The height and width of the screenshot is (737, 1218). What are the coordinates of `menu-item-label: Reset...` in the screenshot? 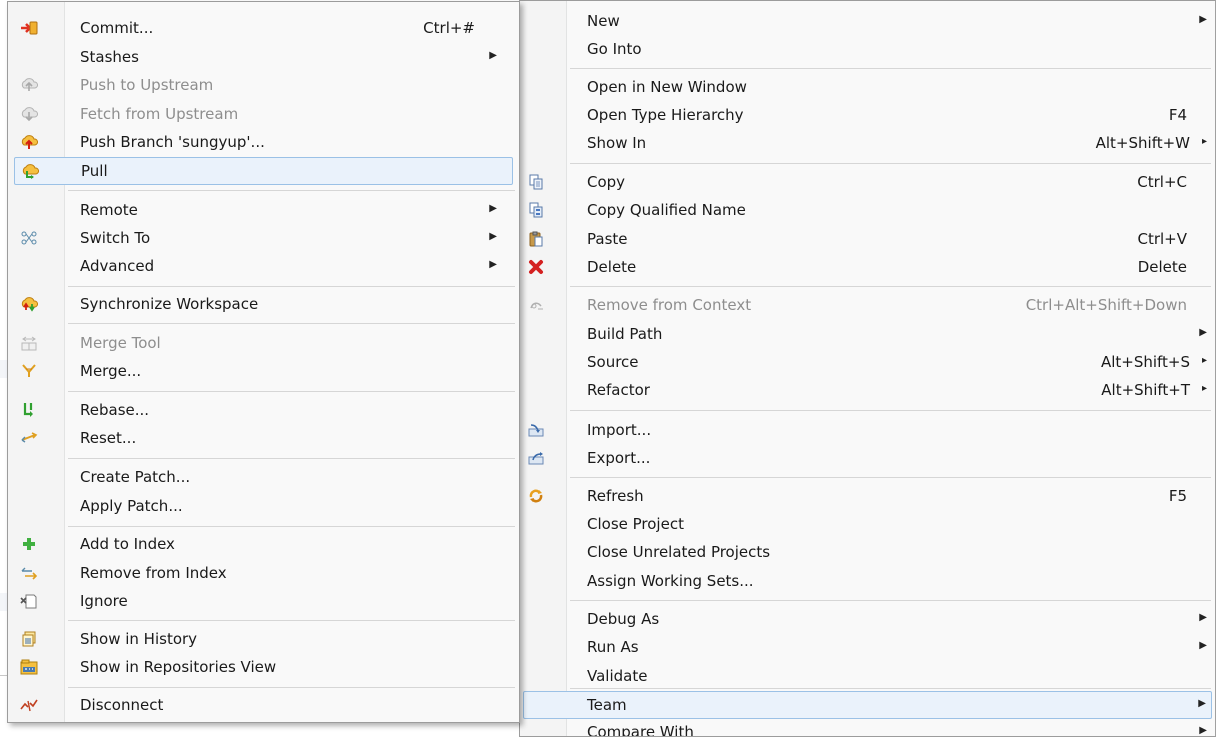 It's located at (108, 438).